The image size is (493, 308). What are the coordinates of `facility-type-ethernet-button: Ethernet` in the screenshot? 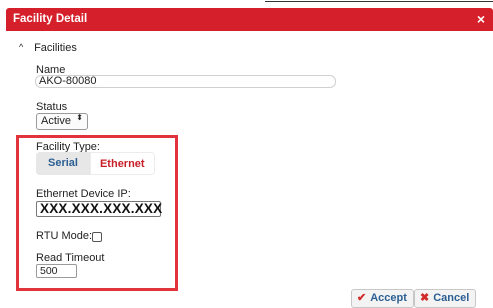 It's located at (122, 163).